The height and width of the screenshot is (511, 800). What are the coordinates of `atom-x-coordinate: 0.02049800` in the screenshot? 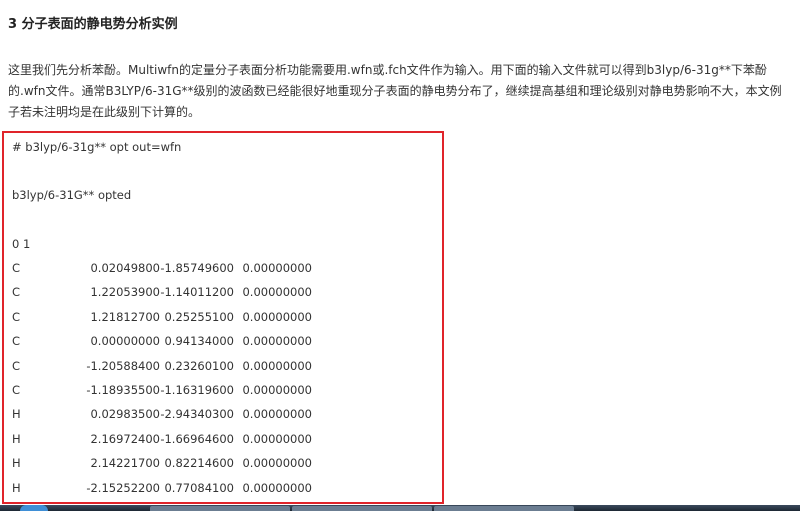 It's located at (125, 268).